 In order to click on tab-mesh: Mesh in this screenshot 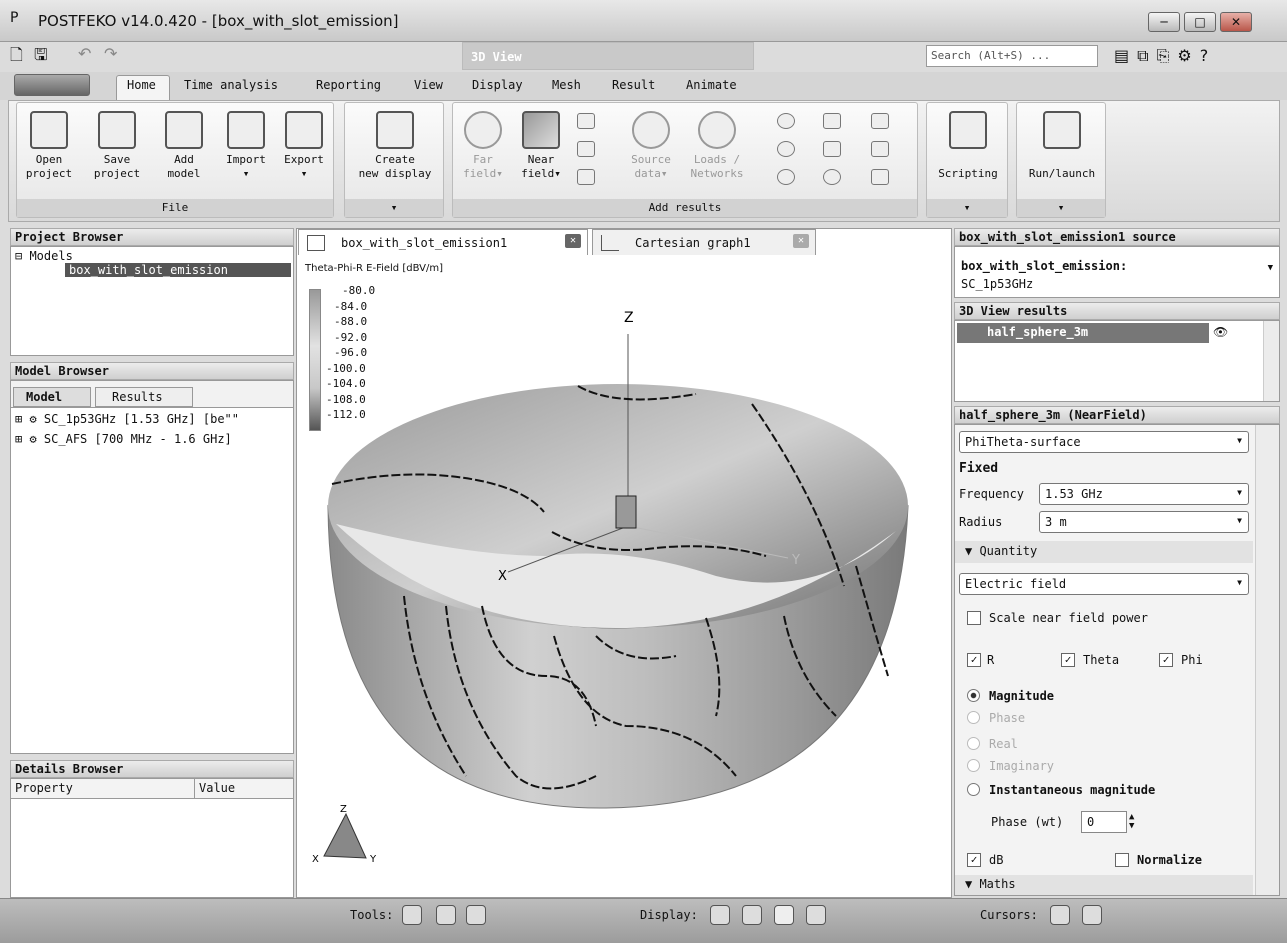, I will do `click(566, 85)`.